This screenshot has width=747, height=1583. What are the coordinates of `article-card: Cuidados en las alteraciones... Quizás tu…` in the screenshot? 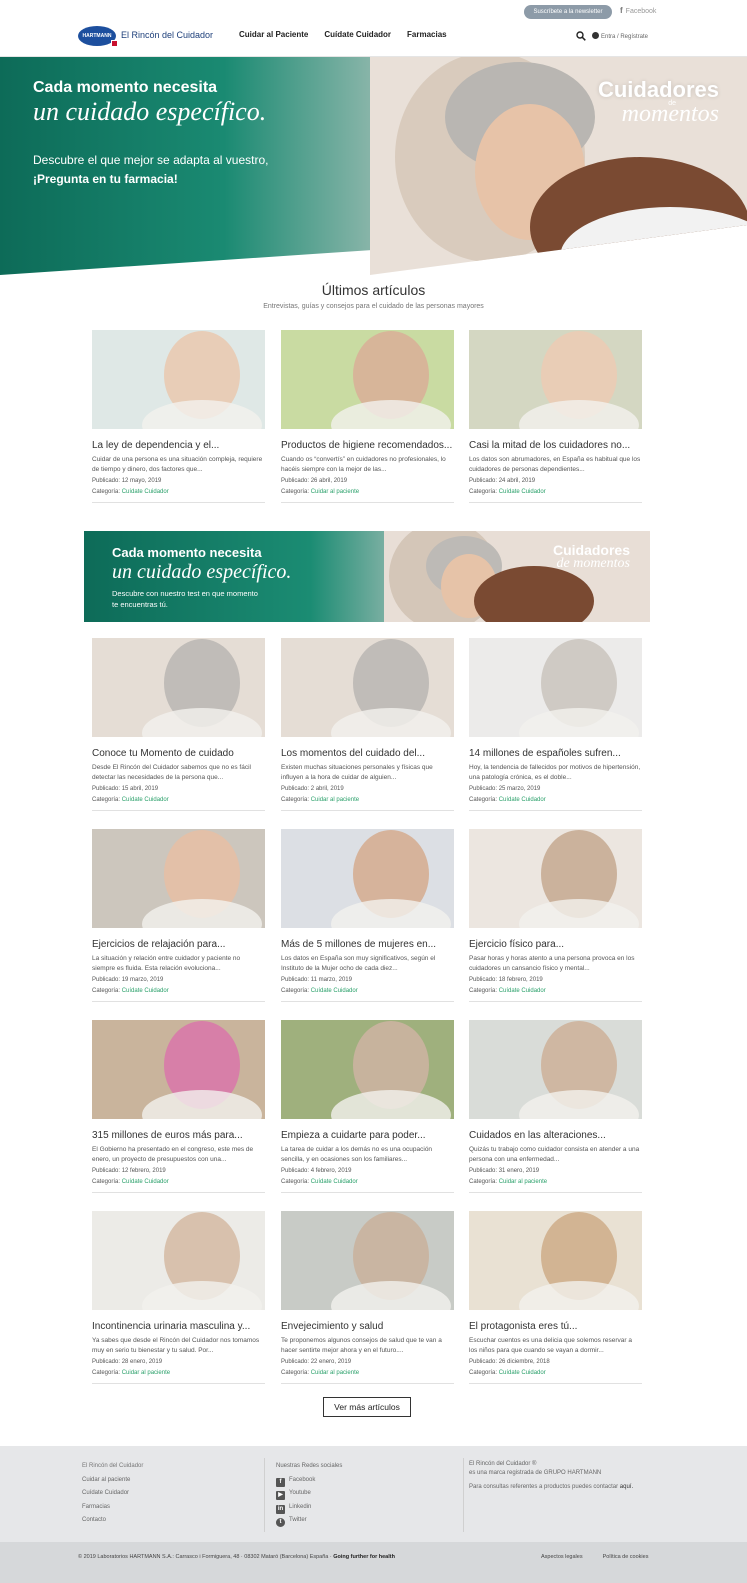 It's located at (555, 1106).